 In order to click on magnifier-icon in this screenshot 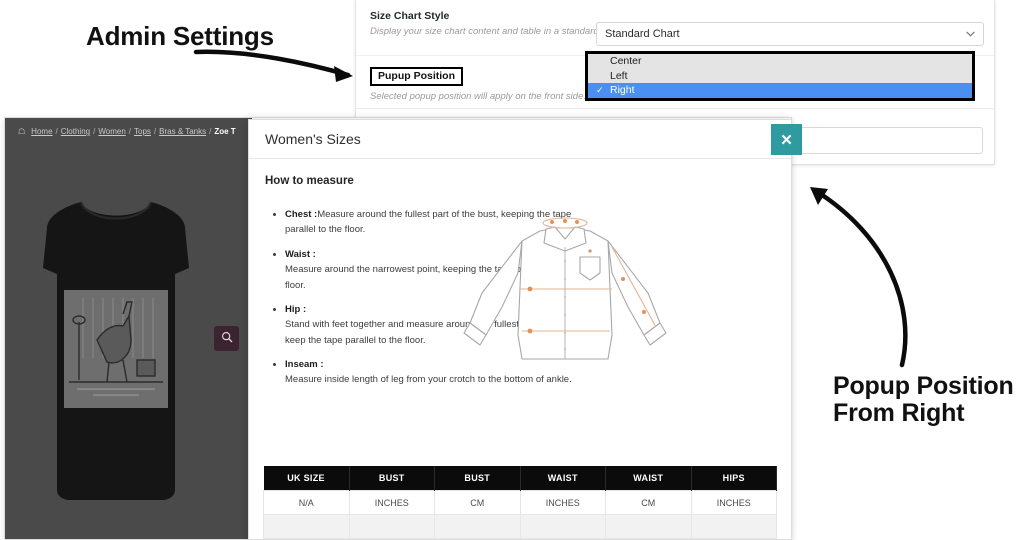, I will do `click(227, 339)`.